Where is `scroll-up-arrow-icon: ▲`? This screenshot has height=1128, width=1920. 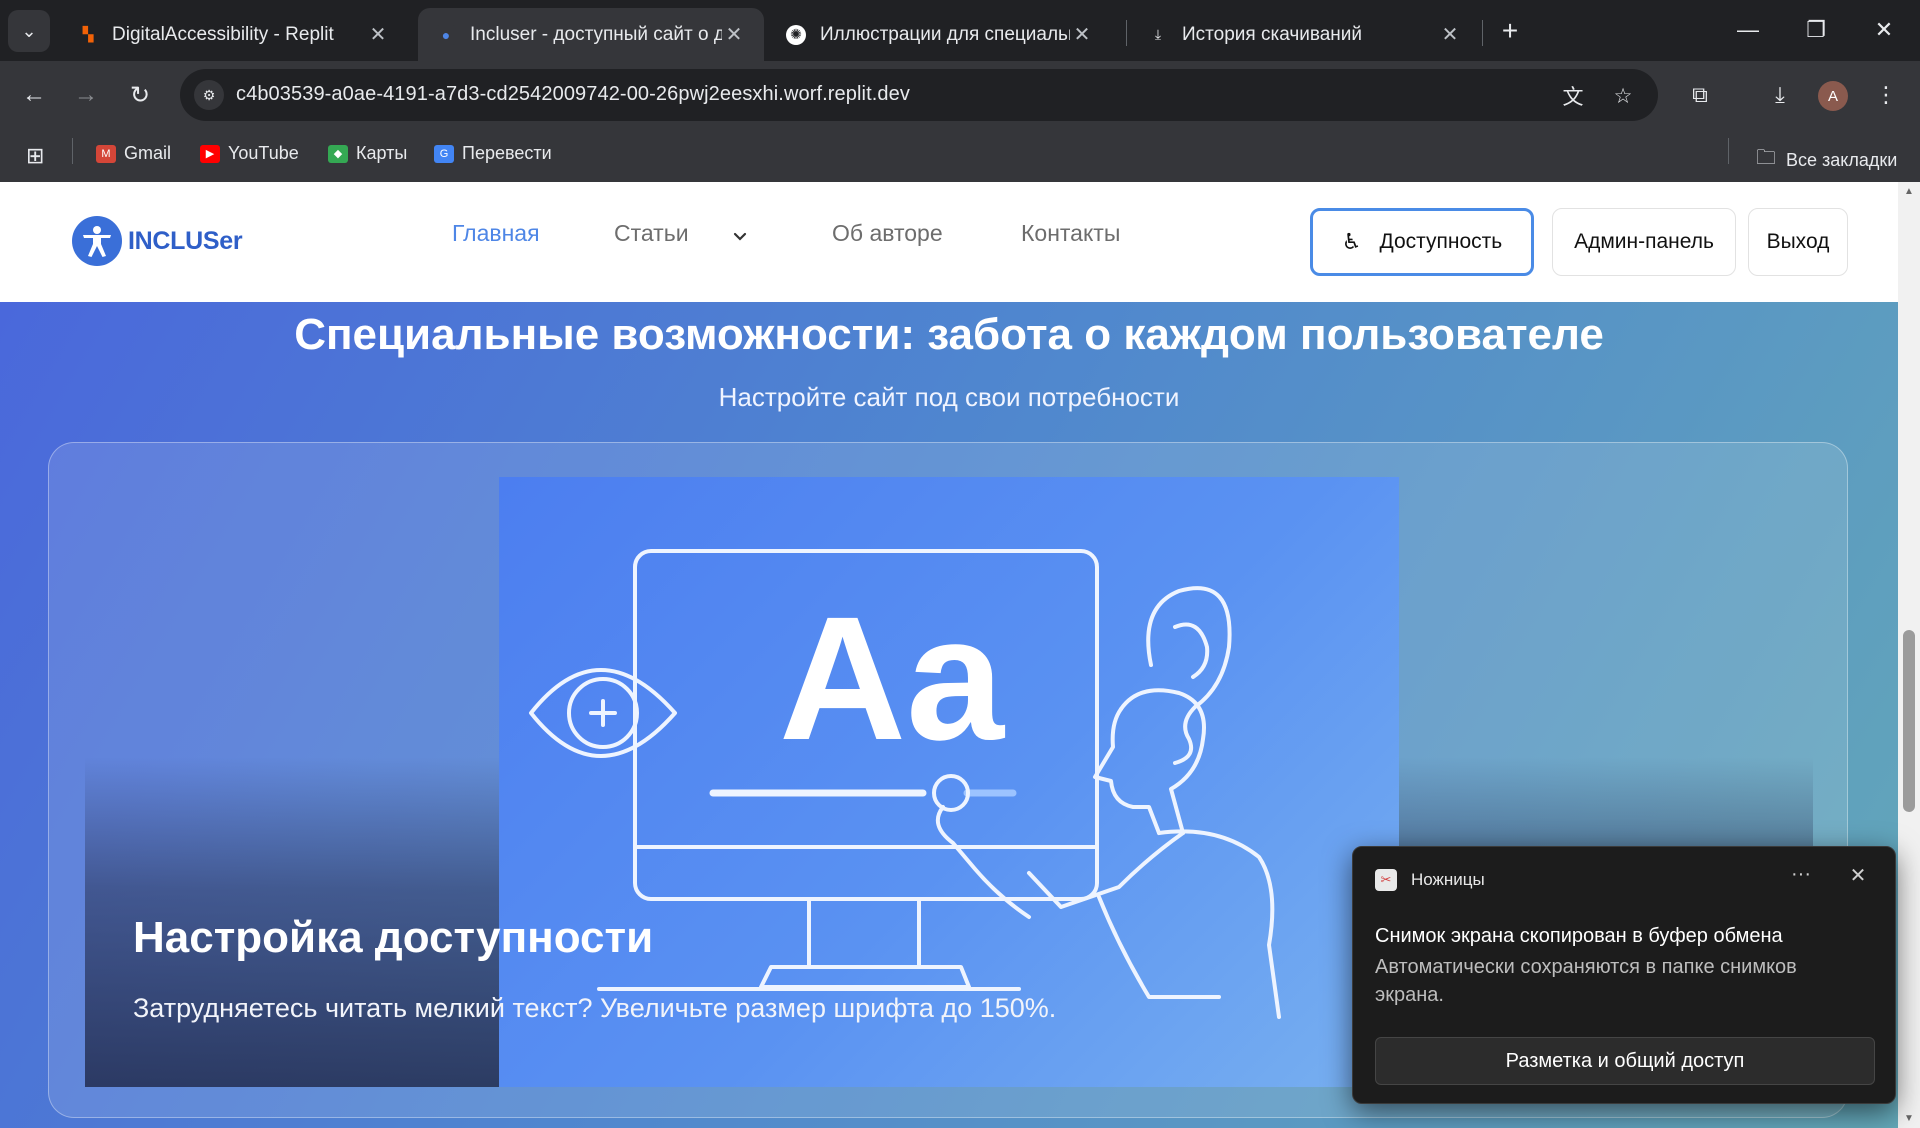 scroll-up-arrow-icon: ▲ is located at coordinates (1909, 191).